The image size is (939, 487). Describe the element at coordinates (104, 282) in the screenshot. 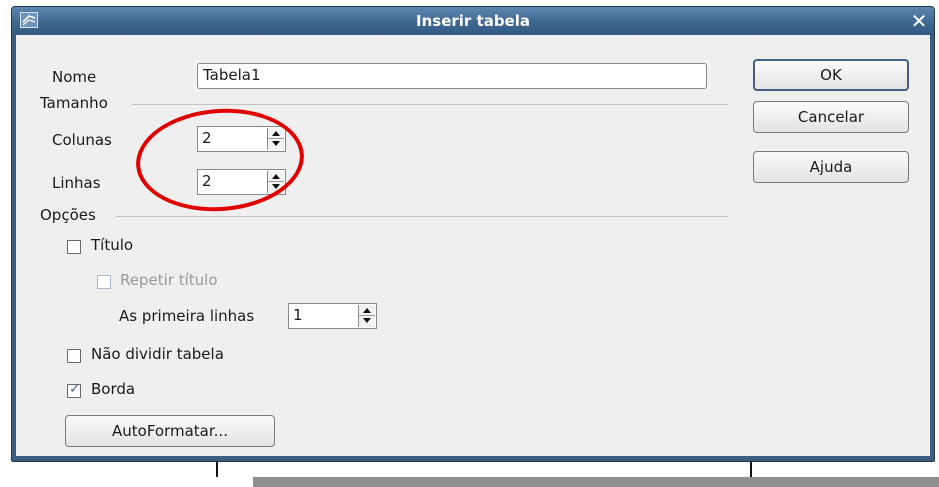

I see `repeat-title-checkbox` at that location.